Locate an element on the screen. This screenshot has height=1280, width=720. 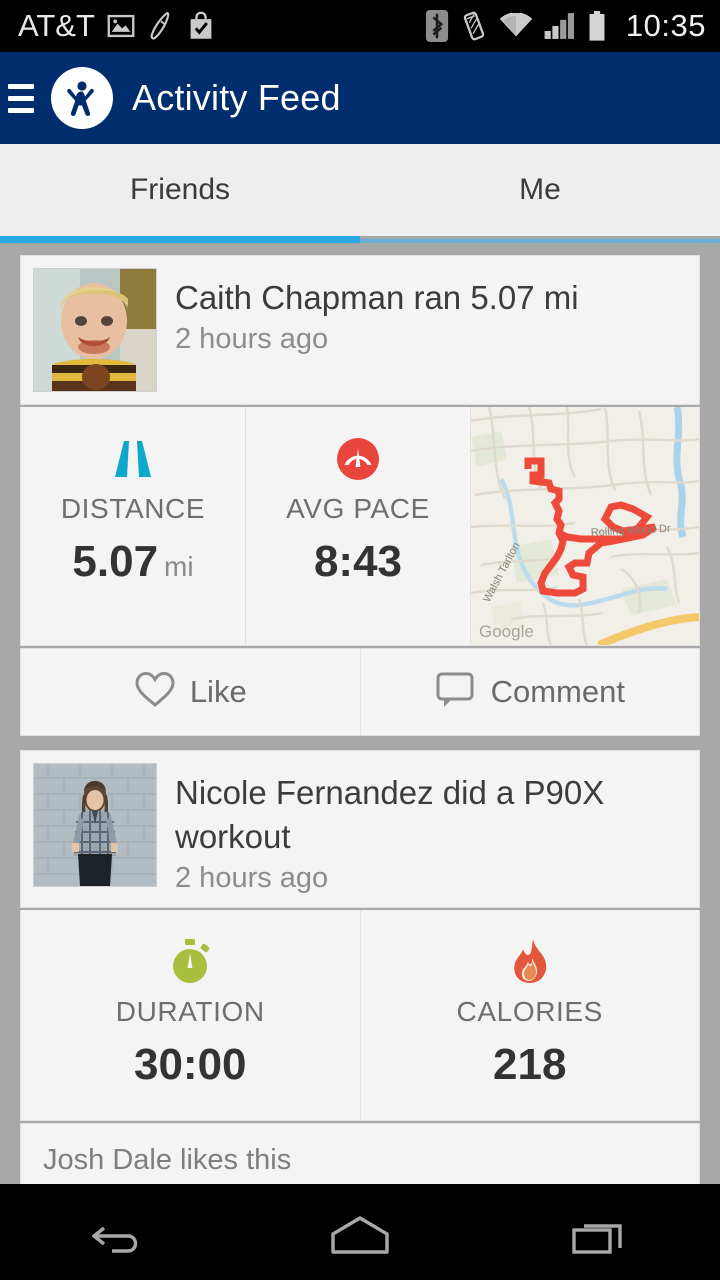
stat-number: 30:00 is located at coordinates (190, 1064).